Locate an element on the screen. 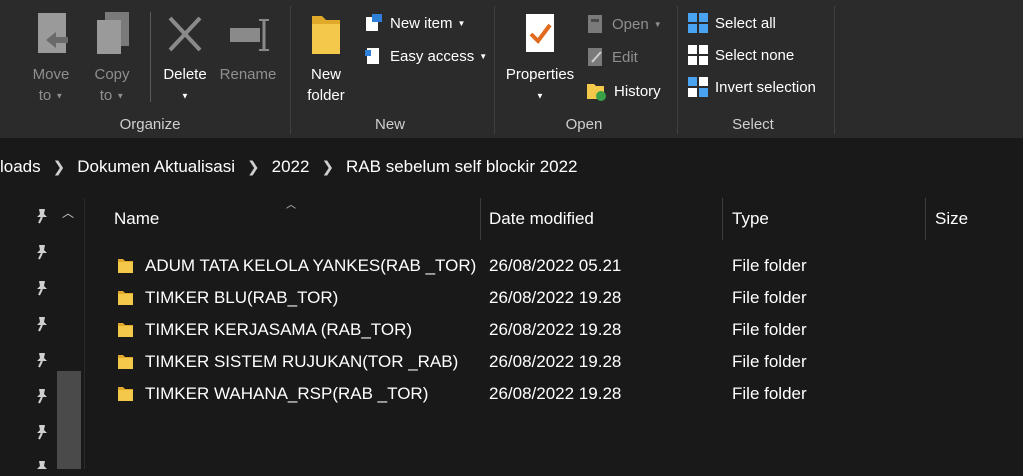  copy-to-icon is located at coordinates (113, 33).